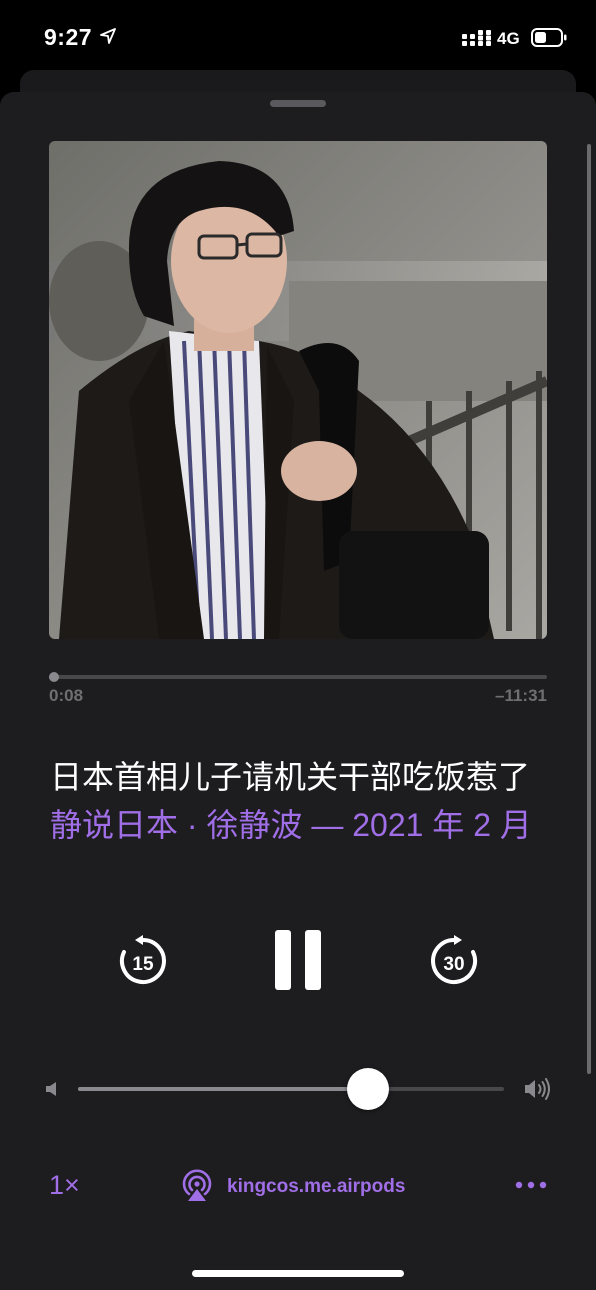  I want to click on progress-knob, so click(54, 677).